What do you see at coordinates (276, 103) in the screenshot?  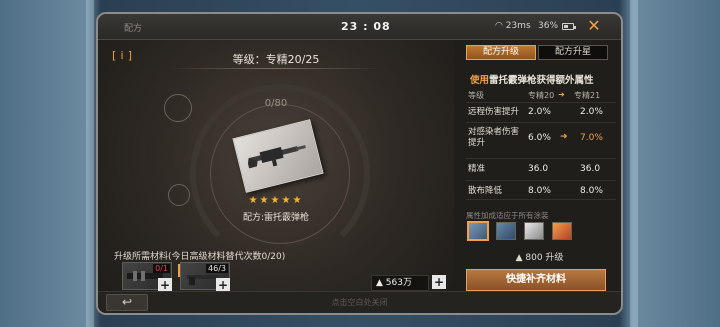 I see `progress-counter: 0/80` at bounding box center [276, 103].